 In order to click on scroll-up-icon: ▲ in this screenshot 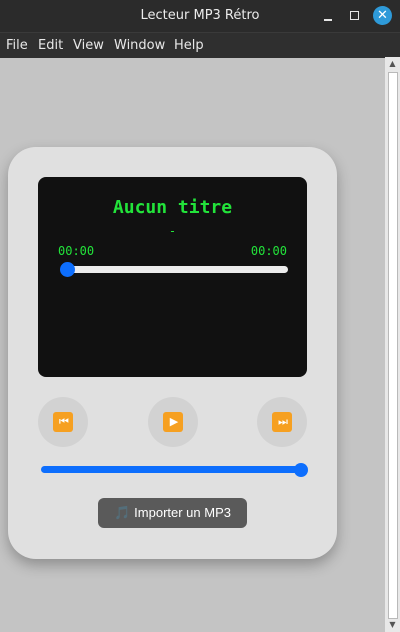, I will do `click(392, 64)`.